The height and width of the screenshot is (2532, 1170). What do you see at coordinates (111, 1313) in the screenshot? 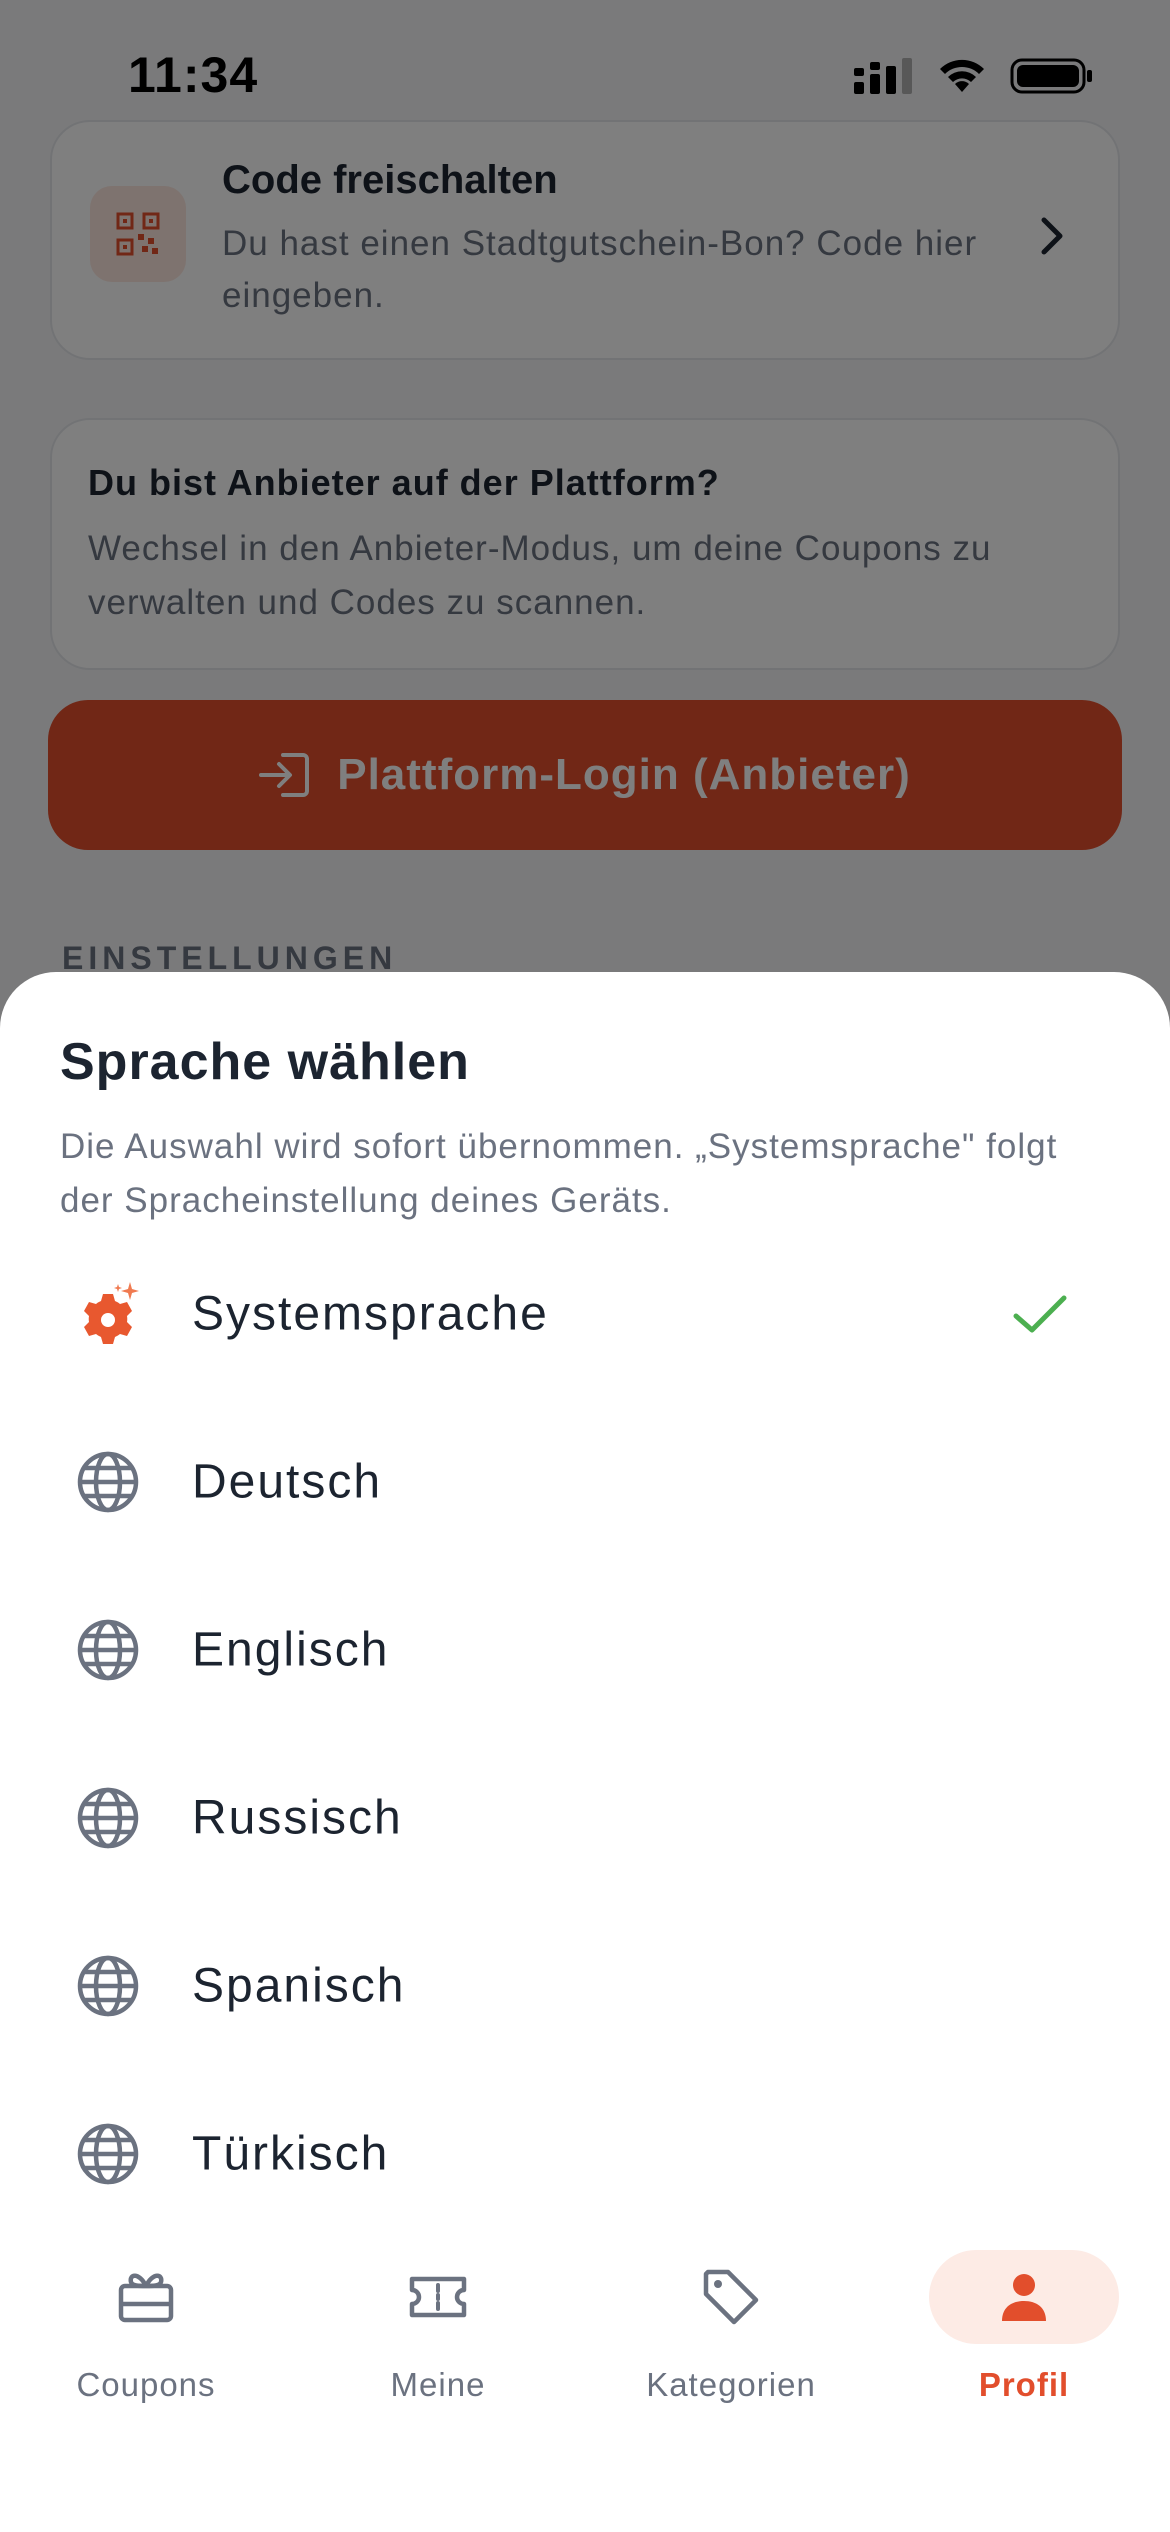
I see `gear-sparkle-icon` at bounding box center [111, 1313].